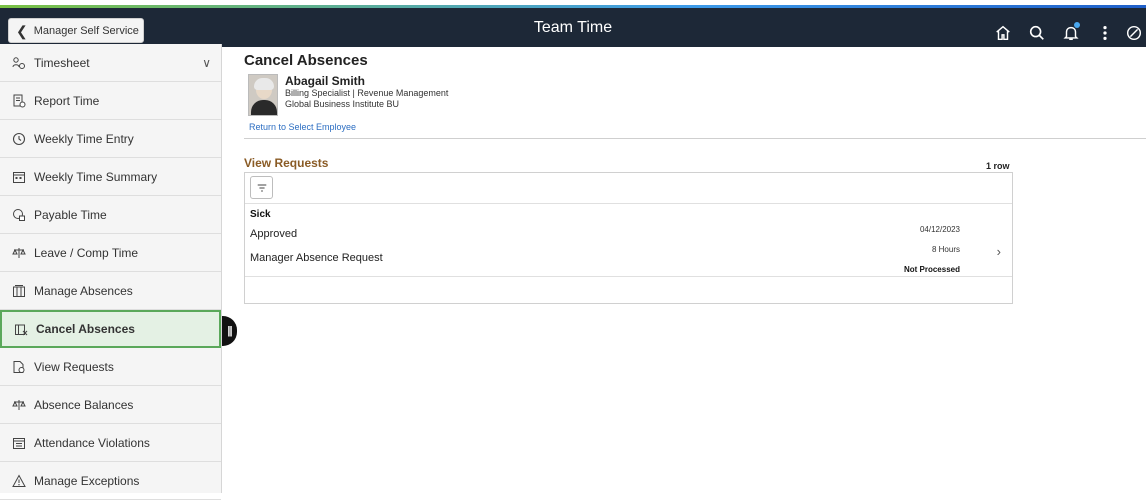 This screenshot has width=1146, height=500. I want to click on sidebar-item-label: Absence Balances, so click(84, 404).